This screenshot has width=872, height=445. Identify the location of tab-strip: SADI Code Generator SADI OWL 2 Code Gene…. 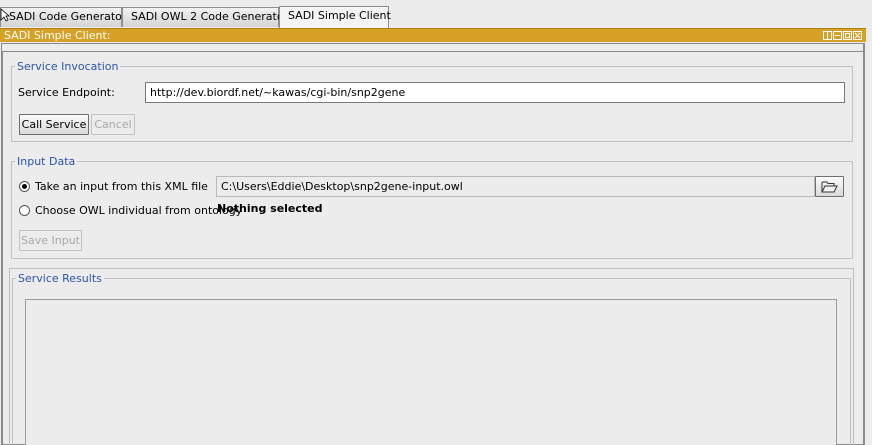
(436, 14).